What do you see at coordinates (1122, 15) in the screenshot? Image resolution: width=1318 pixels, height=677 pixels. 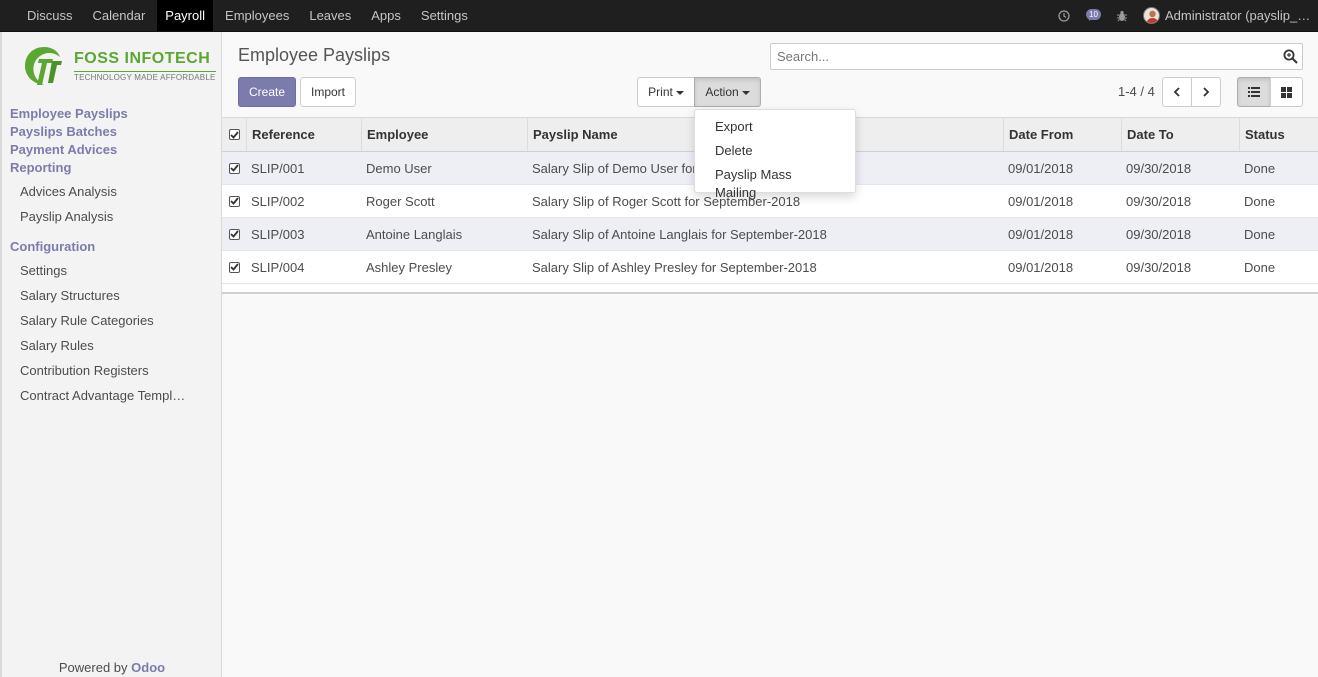 I see `debug-bug-icon` at bounding box center [1122, 15].